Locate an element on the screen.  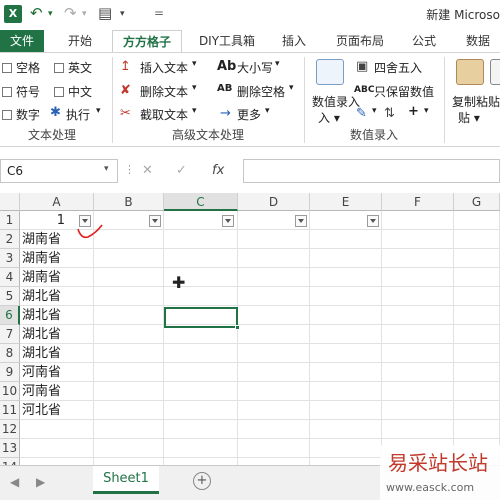
filter-dropdown-c is located at coordinates (228, 221).